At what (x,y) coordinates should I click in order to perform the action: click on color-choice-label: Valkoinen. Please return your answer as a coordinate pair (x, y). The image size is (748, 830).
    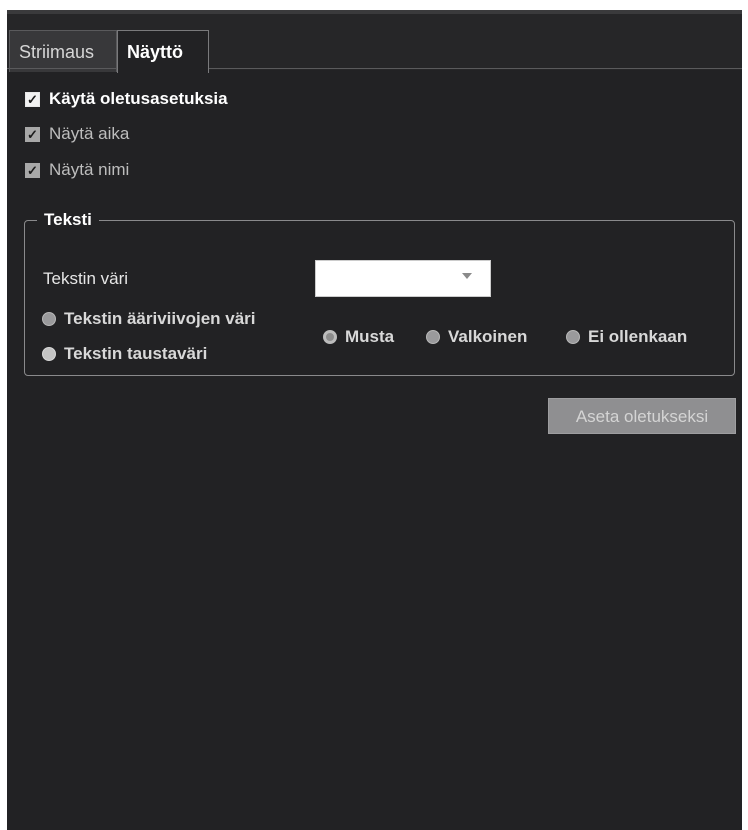
    Looking at the image, I should click on (488, 336).